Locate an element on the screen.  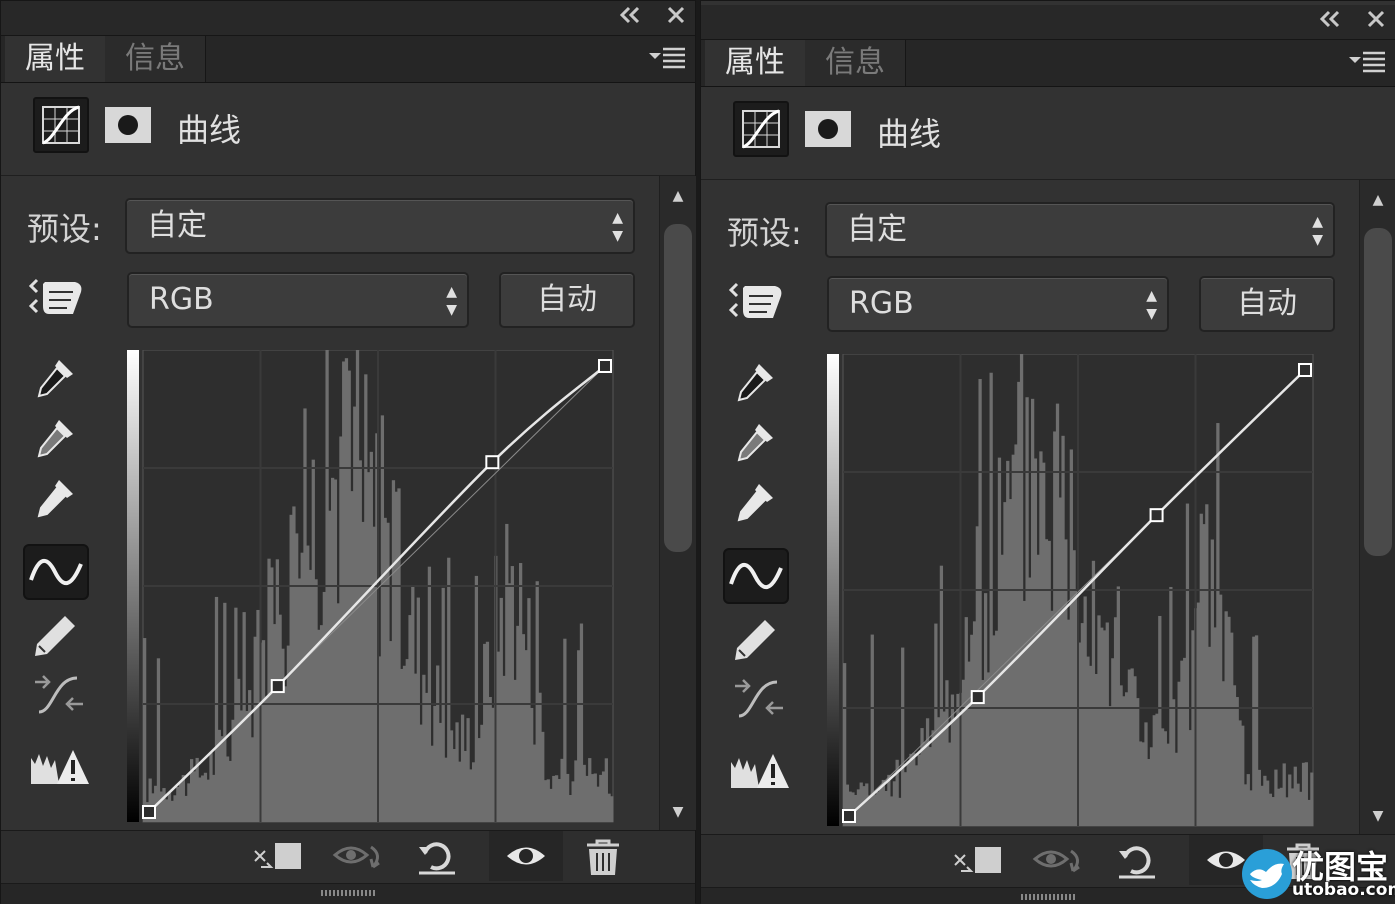
preset-label: 预设: is located at coordinates (64, 229).